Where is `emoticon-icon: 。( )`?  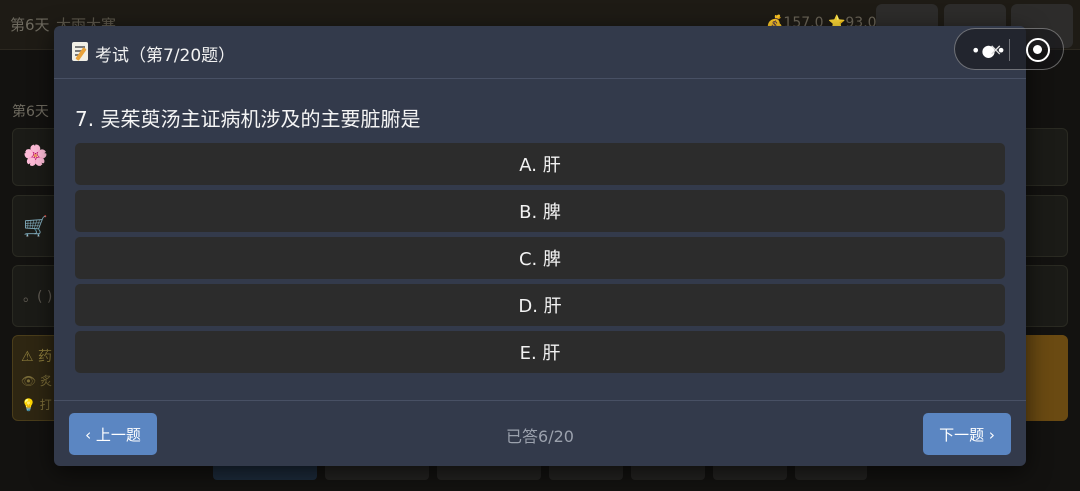 emoticon-icon: 。( ) is located at coordinates (38, 297).